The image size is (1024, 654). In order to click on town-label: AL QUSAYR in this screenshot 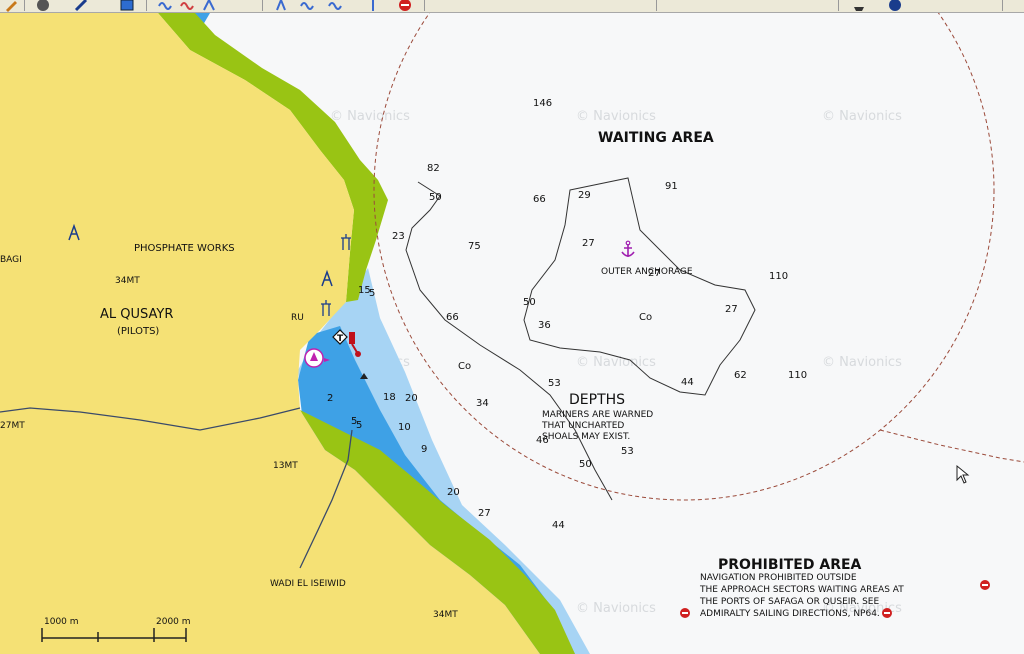, I will do `click(136, 314)`.